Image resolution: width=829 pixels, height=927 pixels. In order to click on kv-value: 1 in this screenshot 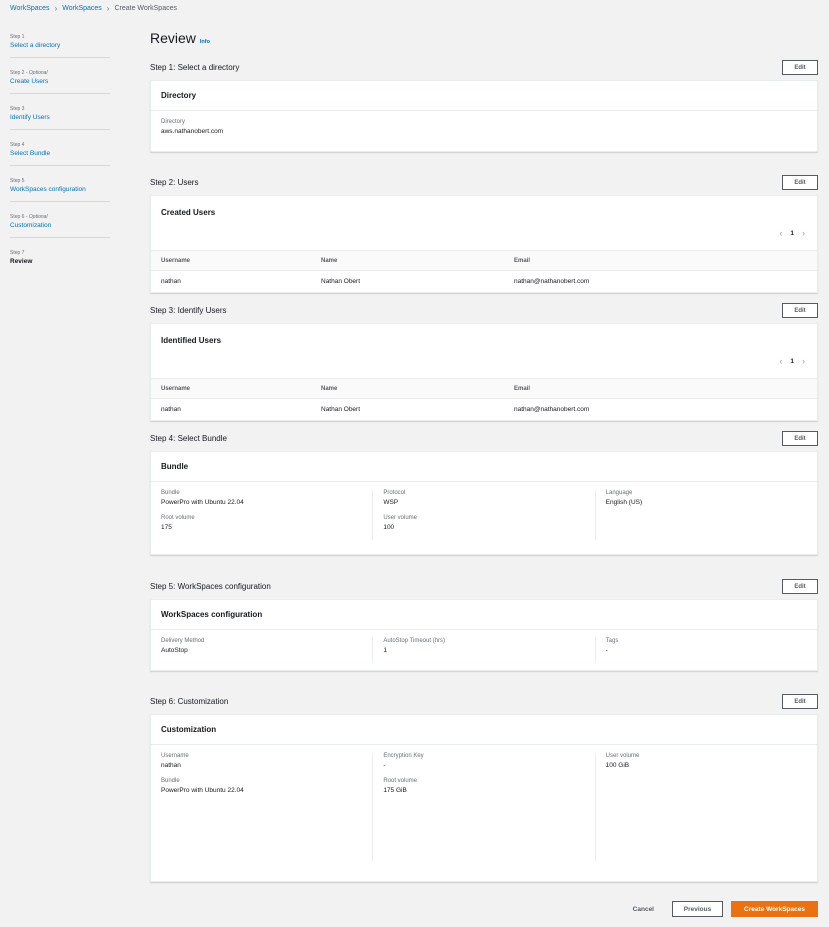, I will do `click(385, 650)`.